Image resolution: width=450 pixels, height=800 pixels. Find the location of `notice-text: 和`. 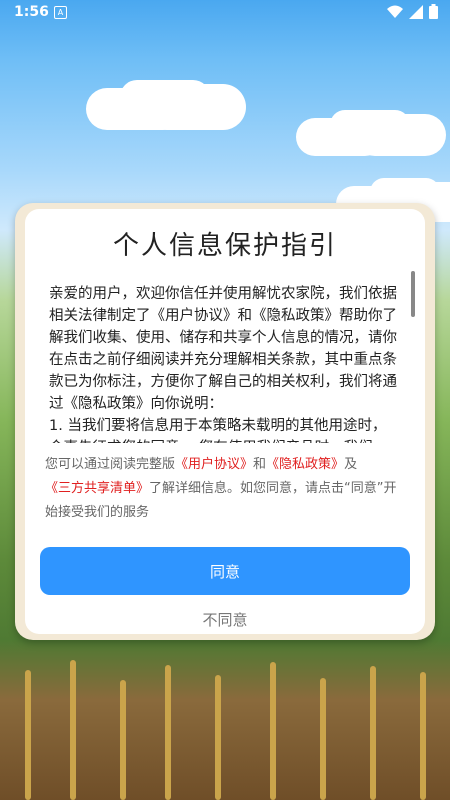

notice-text: 和 is located at coordinates (260, 464).